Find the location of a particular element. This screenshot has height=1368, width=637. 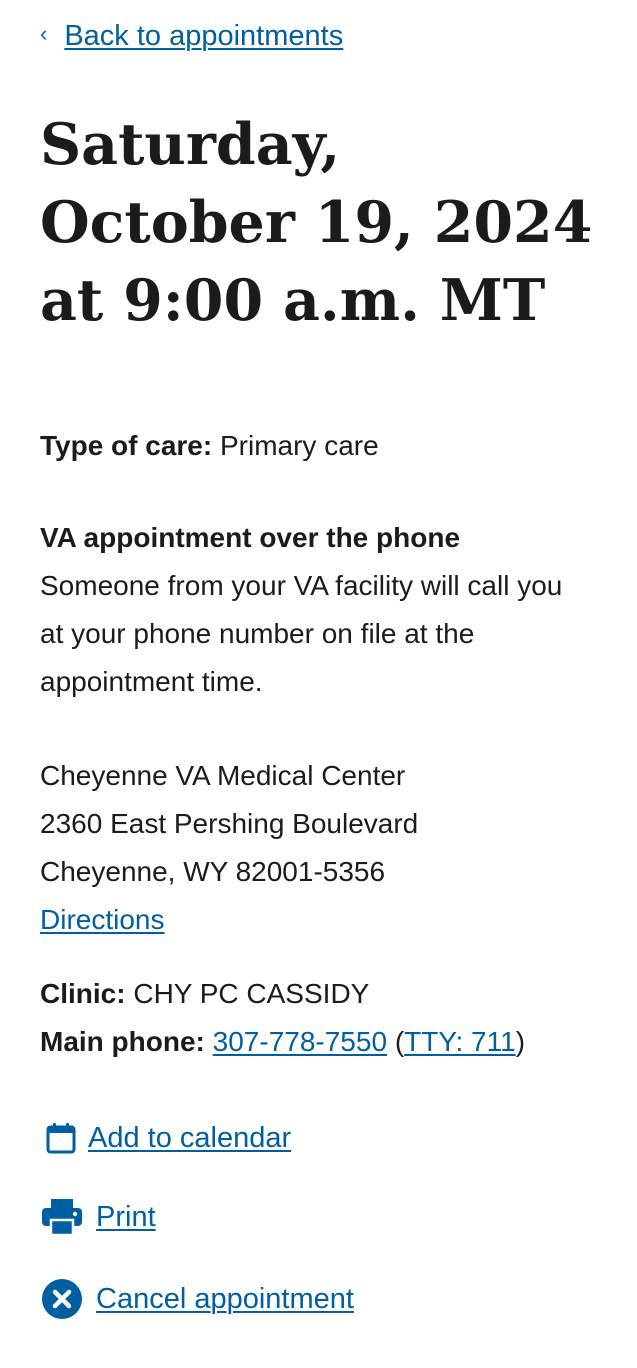

facility-address-line2: Cheyenne, WY 82001-5356 is located at coordinates (213, 871).